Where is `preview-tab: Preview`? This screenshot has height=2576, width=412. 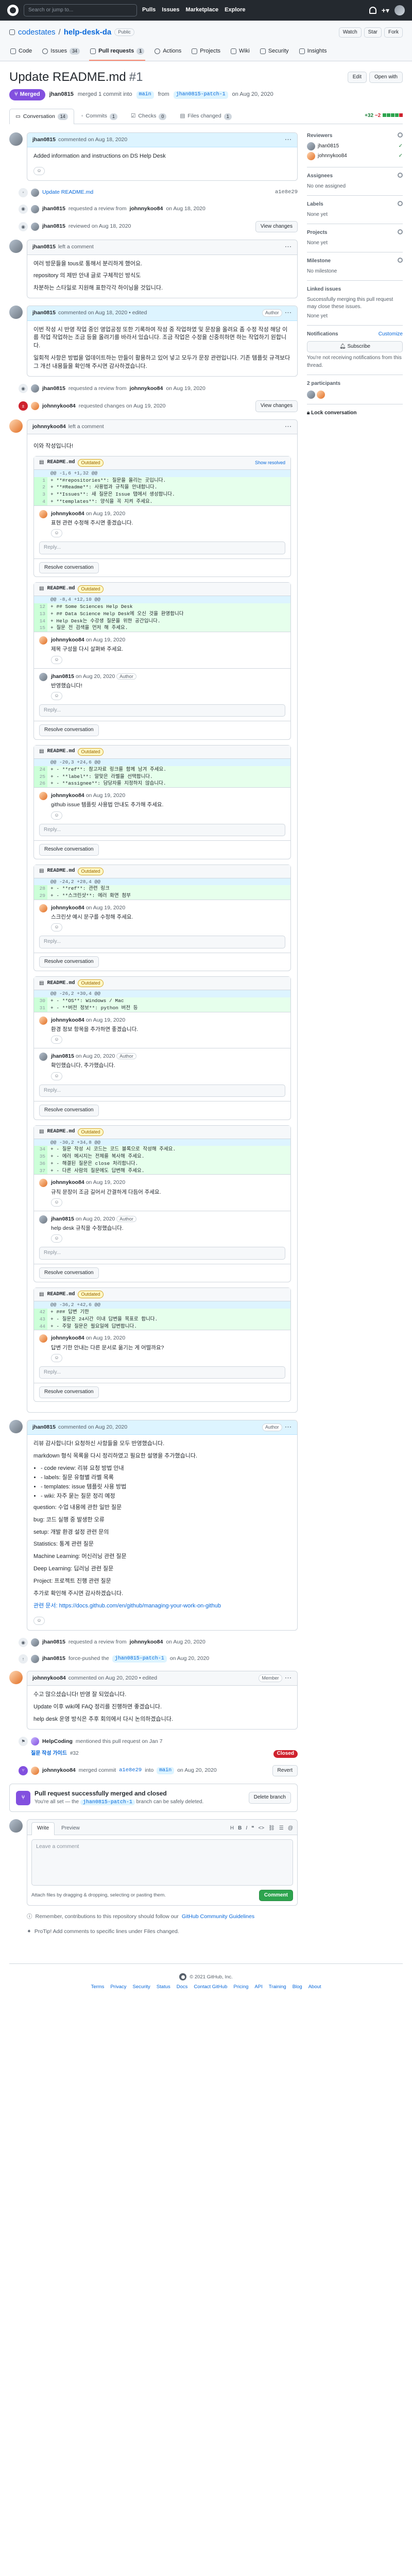
preview-tab: Preview is located at coordinates (70, 1828).